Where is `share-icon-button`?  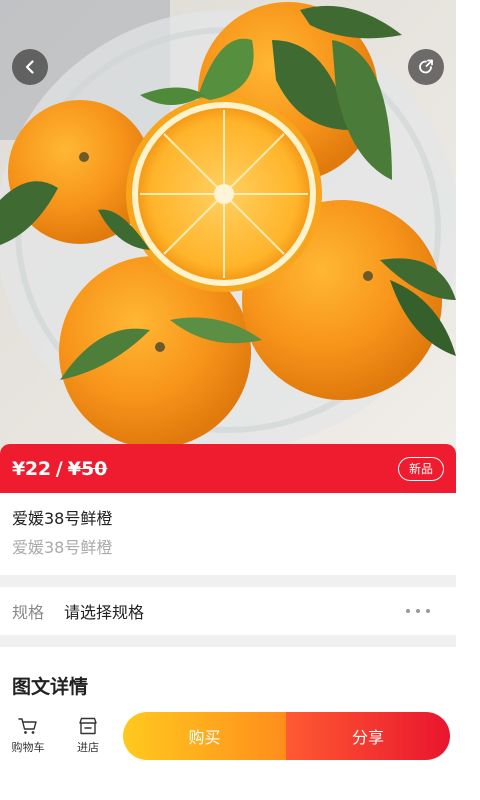 share-icon-button is located at coordinates (426, 67).